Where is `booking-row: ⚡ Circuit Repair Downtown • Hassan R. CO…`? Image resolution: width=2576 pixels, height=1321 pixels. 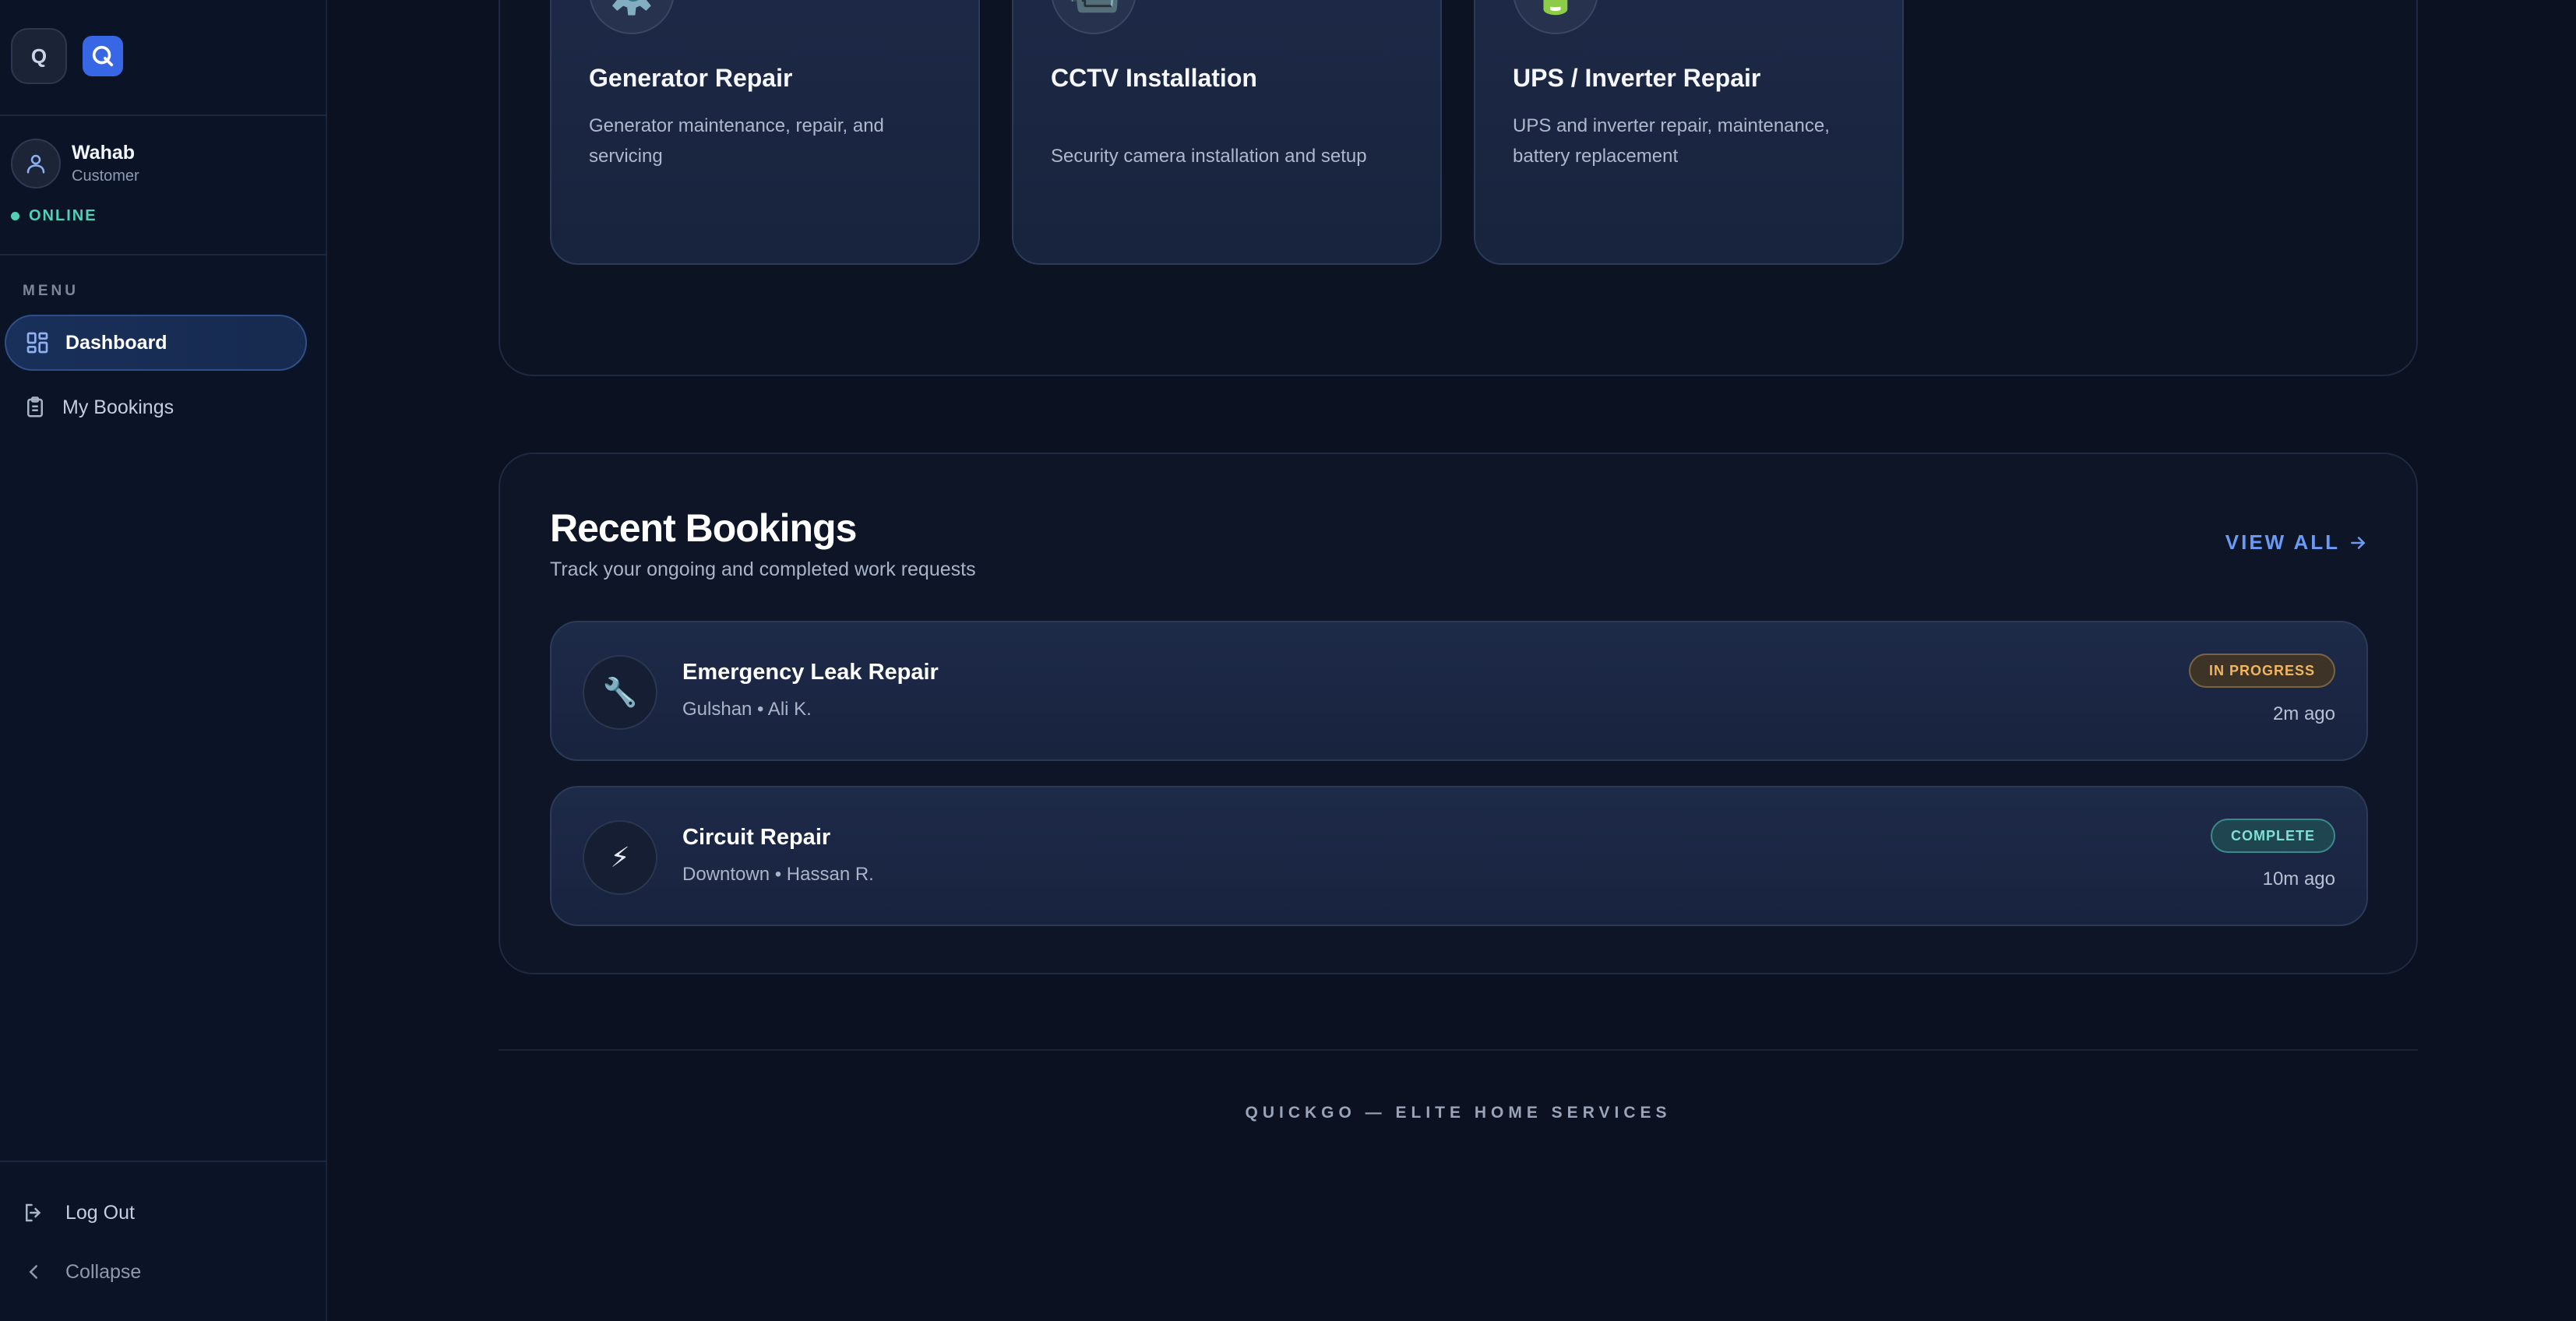 booking-row: ⚡ Circuit Repair Downtown • Hassan R. CO… is located at coordinates (1459, 856).